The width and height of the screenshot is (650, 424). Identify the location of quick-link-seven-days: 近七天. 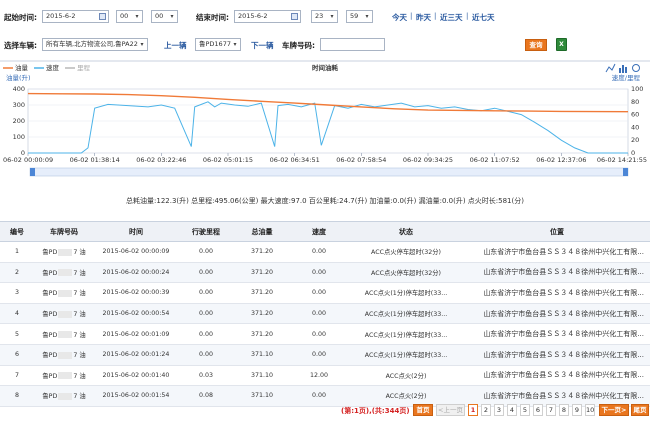
(483, 17).